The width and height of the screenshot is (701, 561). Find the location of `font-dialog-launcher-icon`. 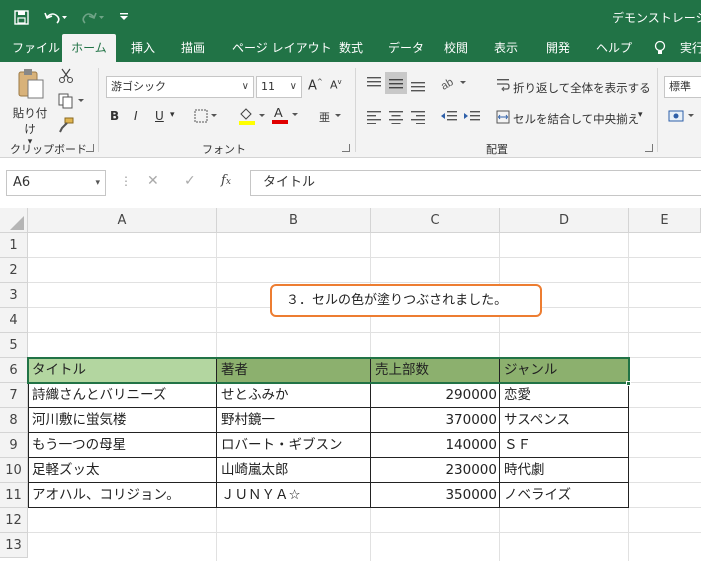

font-dialog-launcher-icon is located at coordinates (346, 148).